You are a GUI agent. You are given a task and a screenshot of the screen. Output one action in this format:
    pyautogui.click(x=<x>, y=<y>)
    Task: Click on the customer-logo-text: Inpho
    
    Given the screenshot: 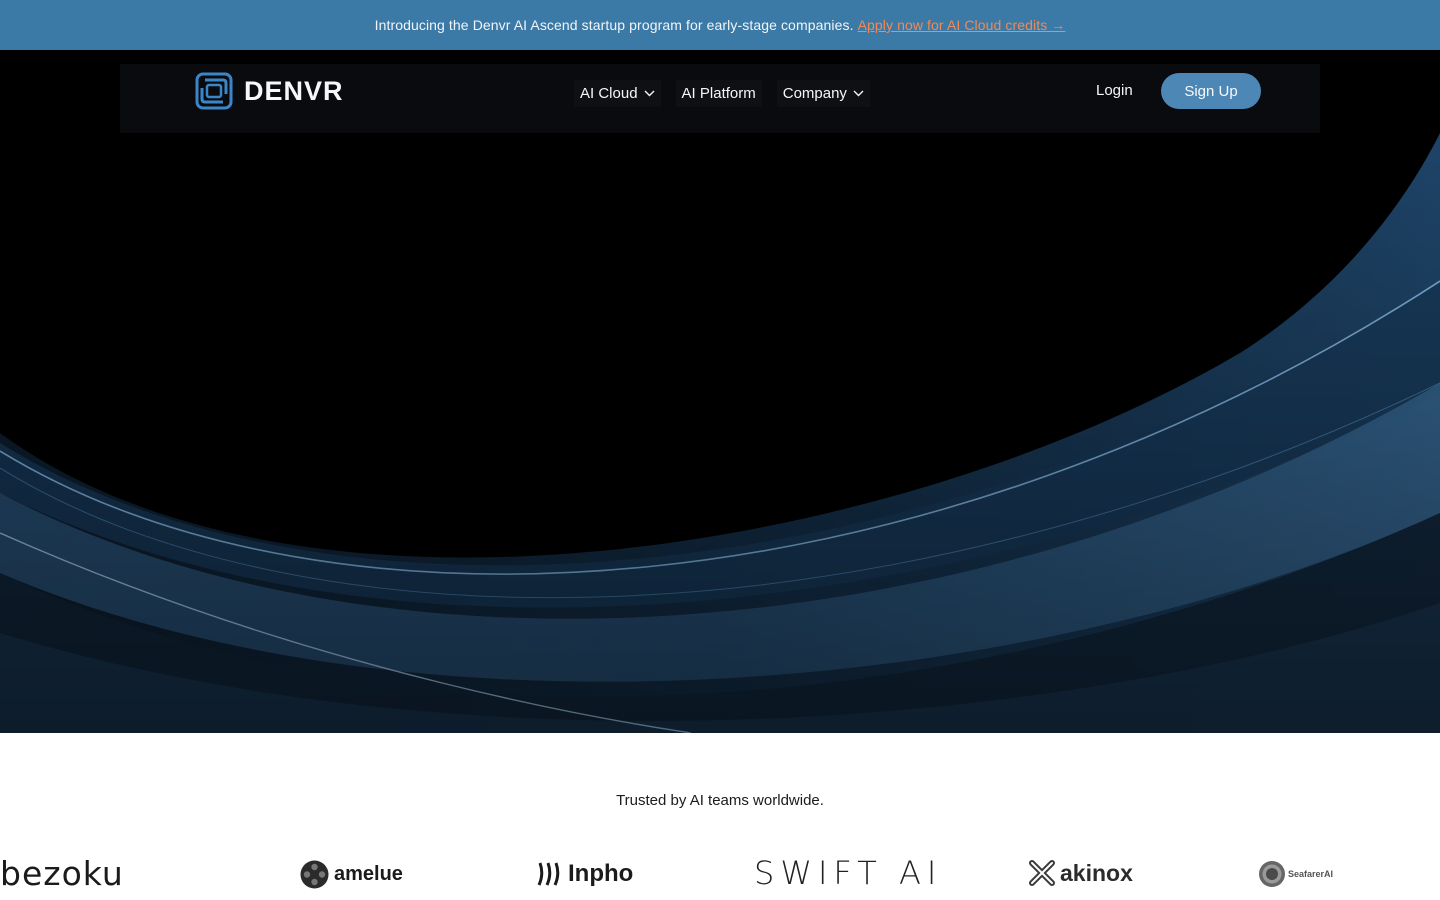 What is the action you would take?
    pyautogui.click(x=601, y=873)
    